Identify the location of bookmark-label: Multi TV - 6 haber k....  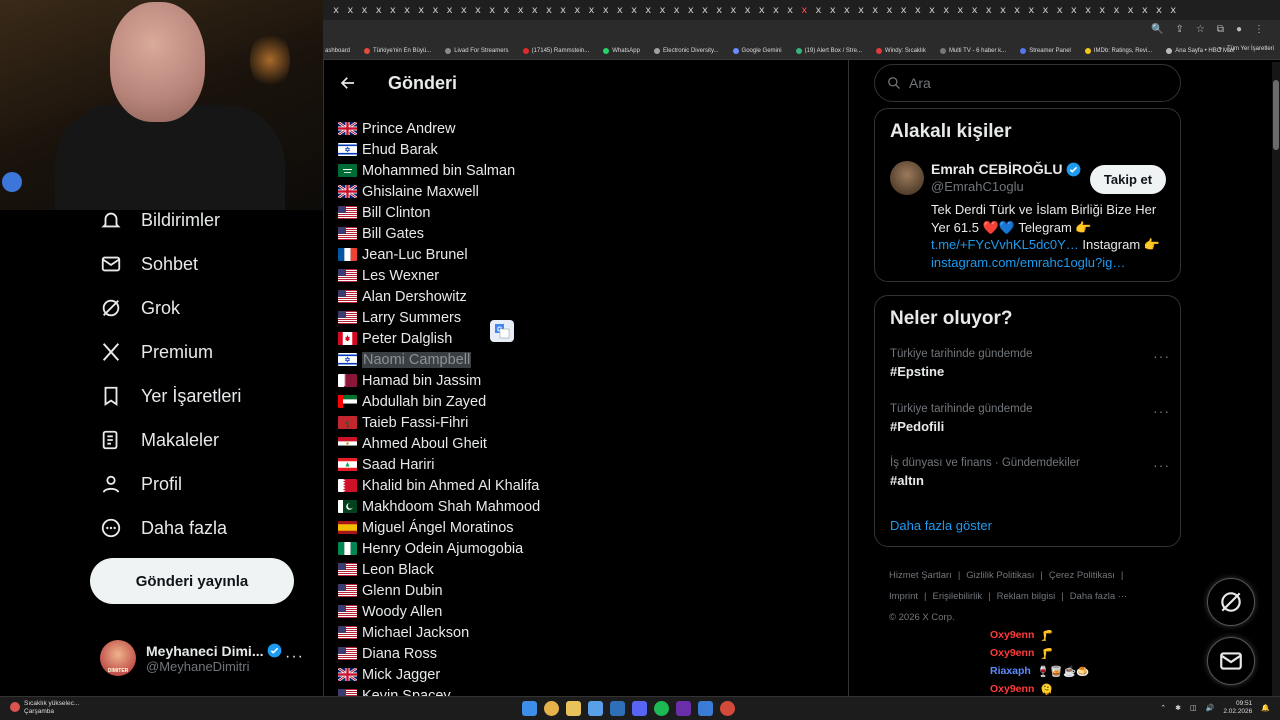
(977, 51).